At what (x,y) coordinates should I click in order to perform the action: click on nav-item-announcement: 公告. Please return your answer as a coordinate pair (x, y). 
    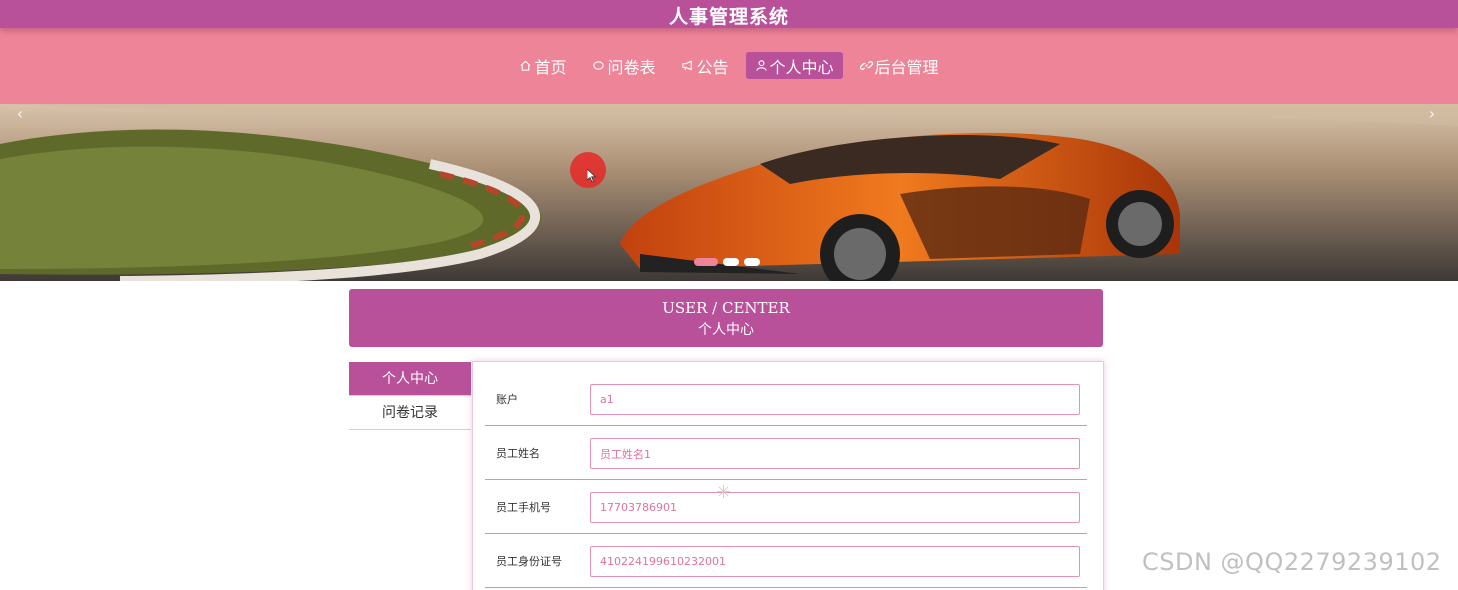
    Looking at the image, I should click on (704, 65).